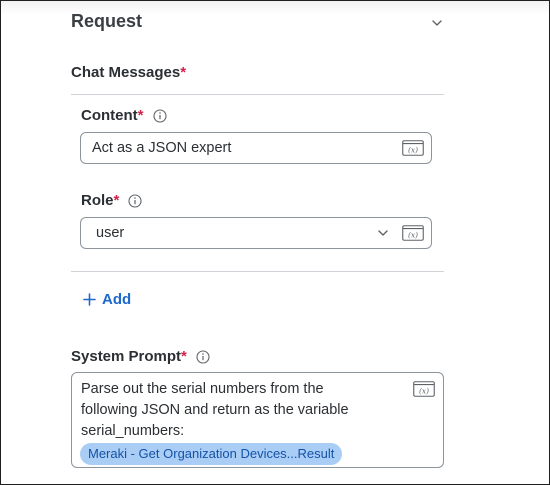 The height and width of the screenshot is (485, 550). I want to click on system-prompt-line: Parse out the serial numbers from the, so click(202, 389).